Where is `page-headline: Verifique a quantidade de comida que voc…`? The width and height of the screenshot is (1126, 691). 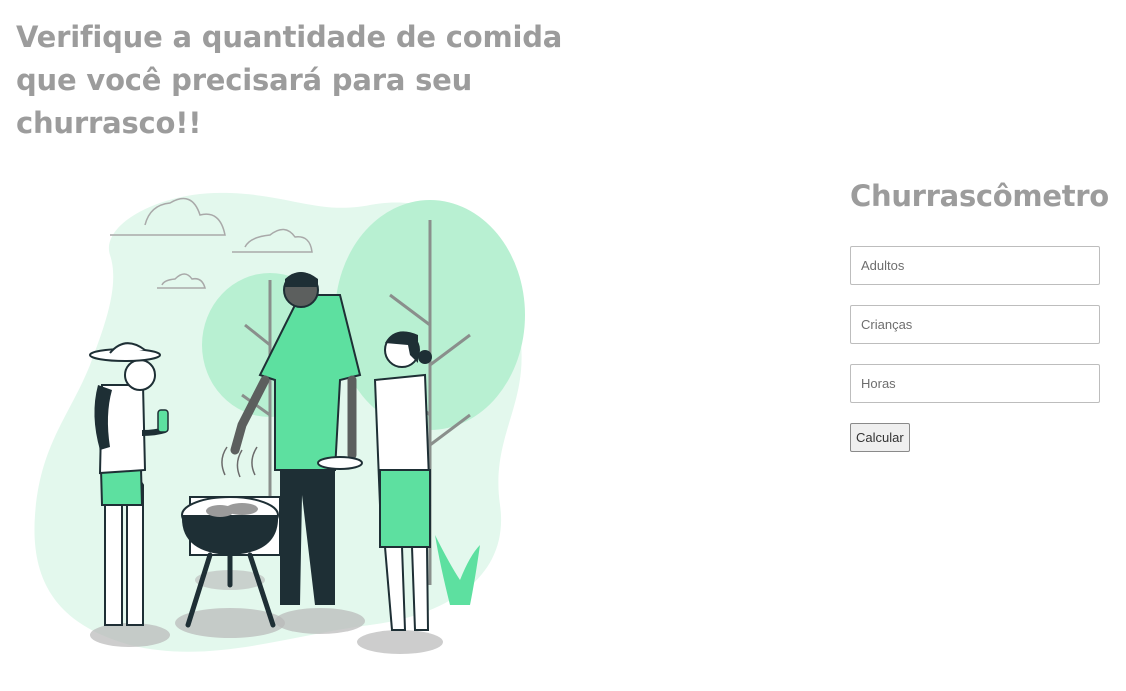
page-headline: Verifique a quantidade de comida que voc… is located at coordinates (289, 80).